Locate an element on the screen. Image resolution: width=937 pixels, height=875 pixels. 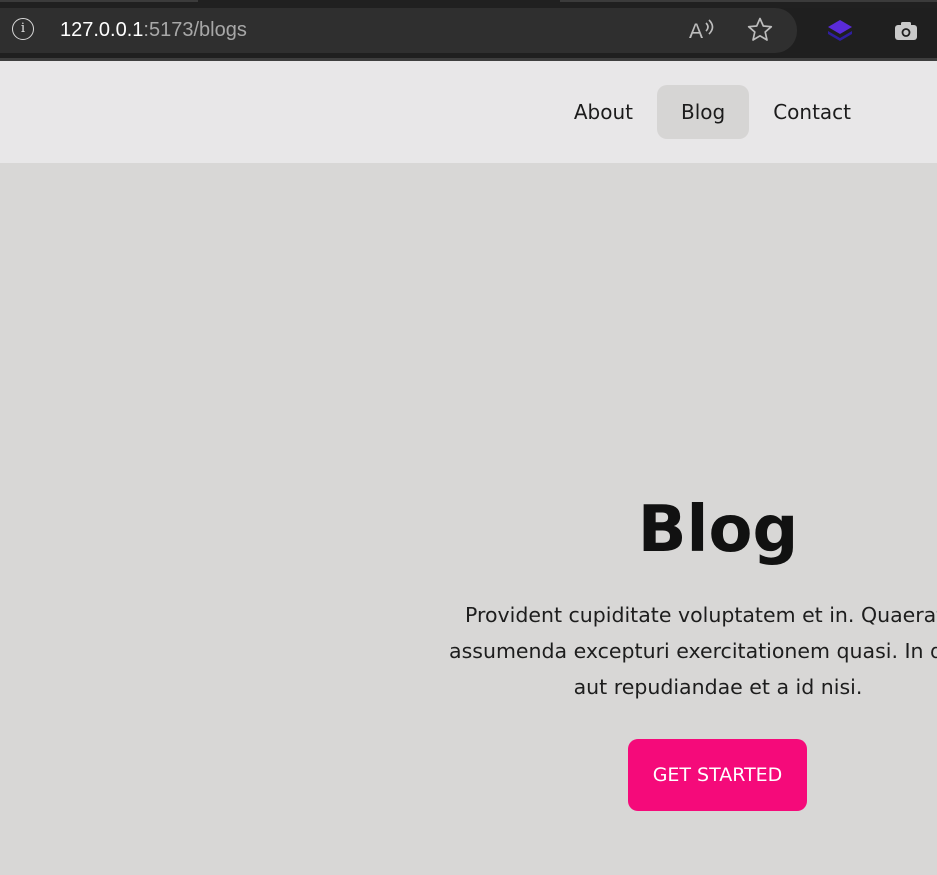
browser-toolbar: i 127.0.0.1:5173/blogs A is located at coordinates (468, 34).